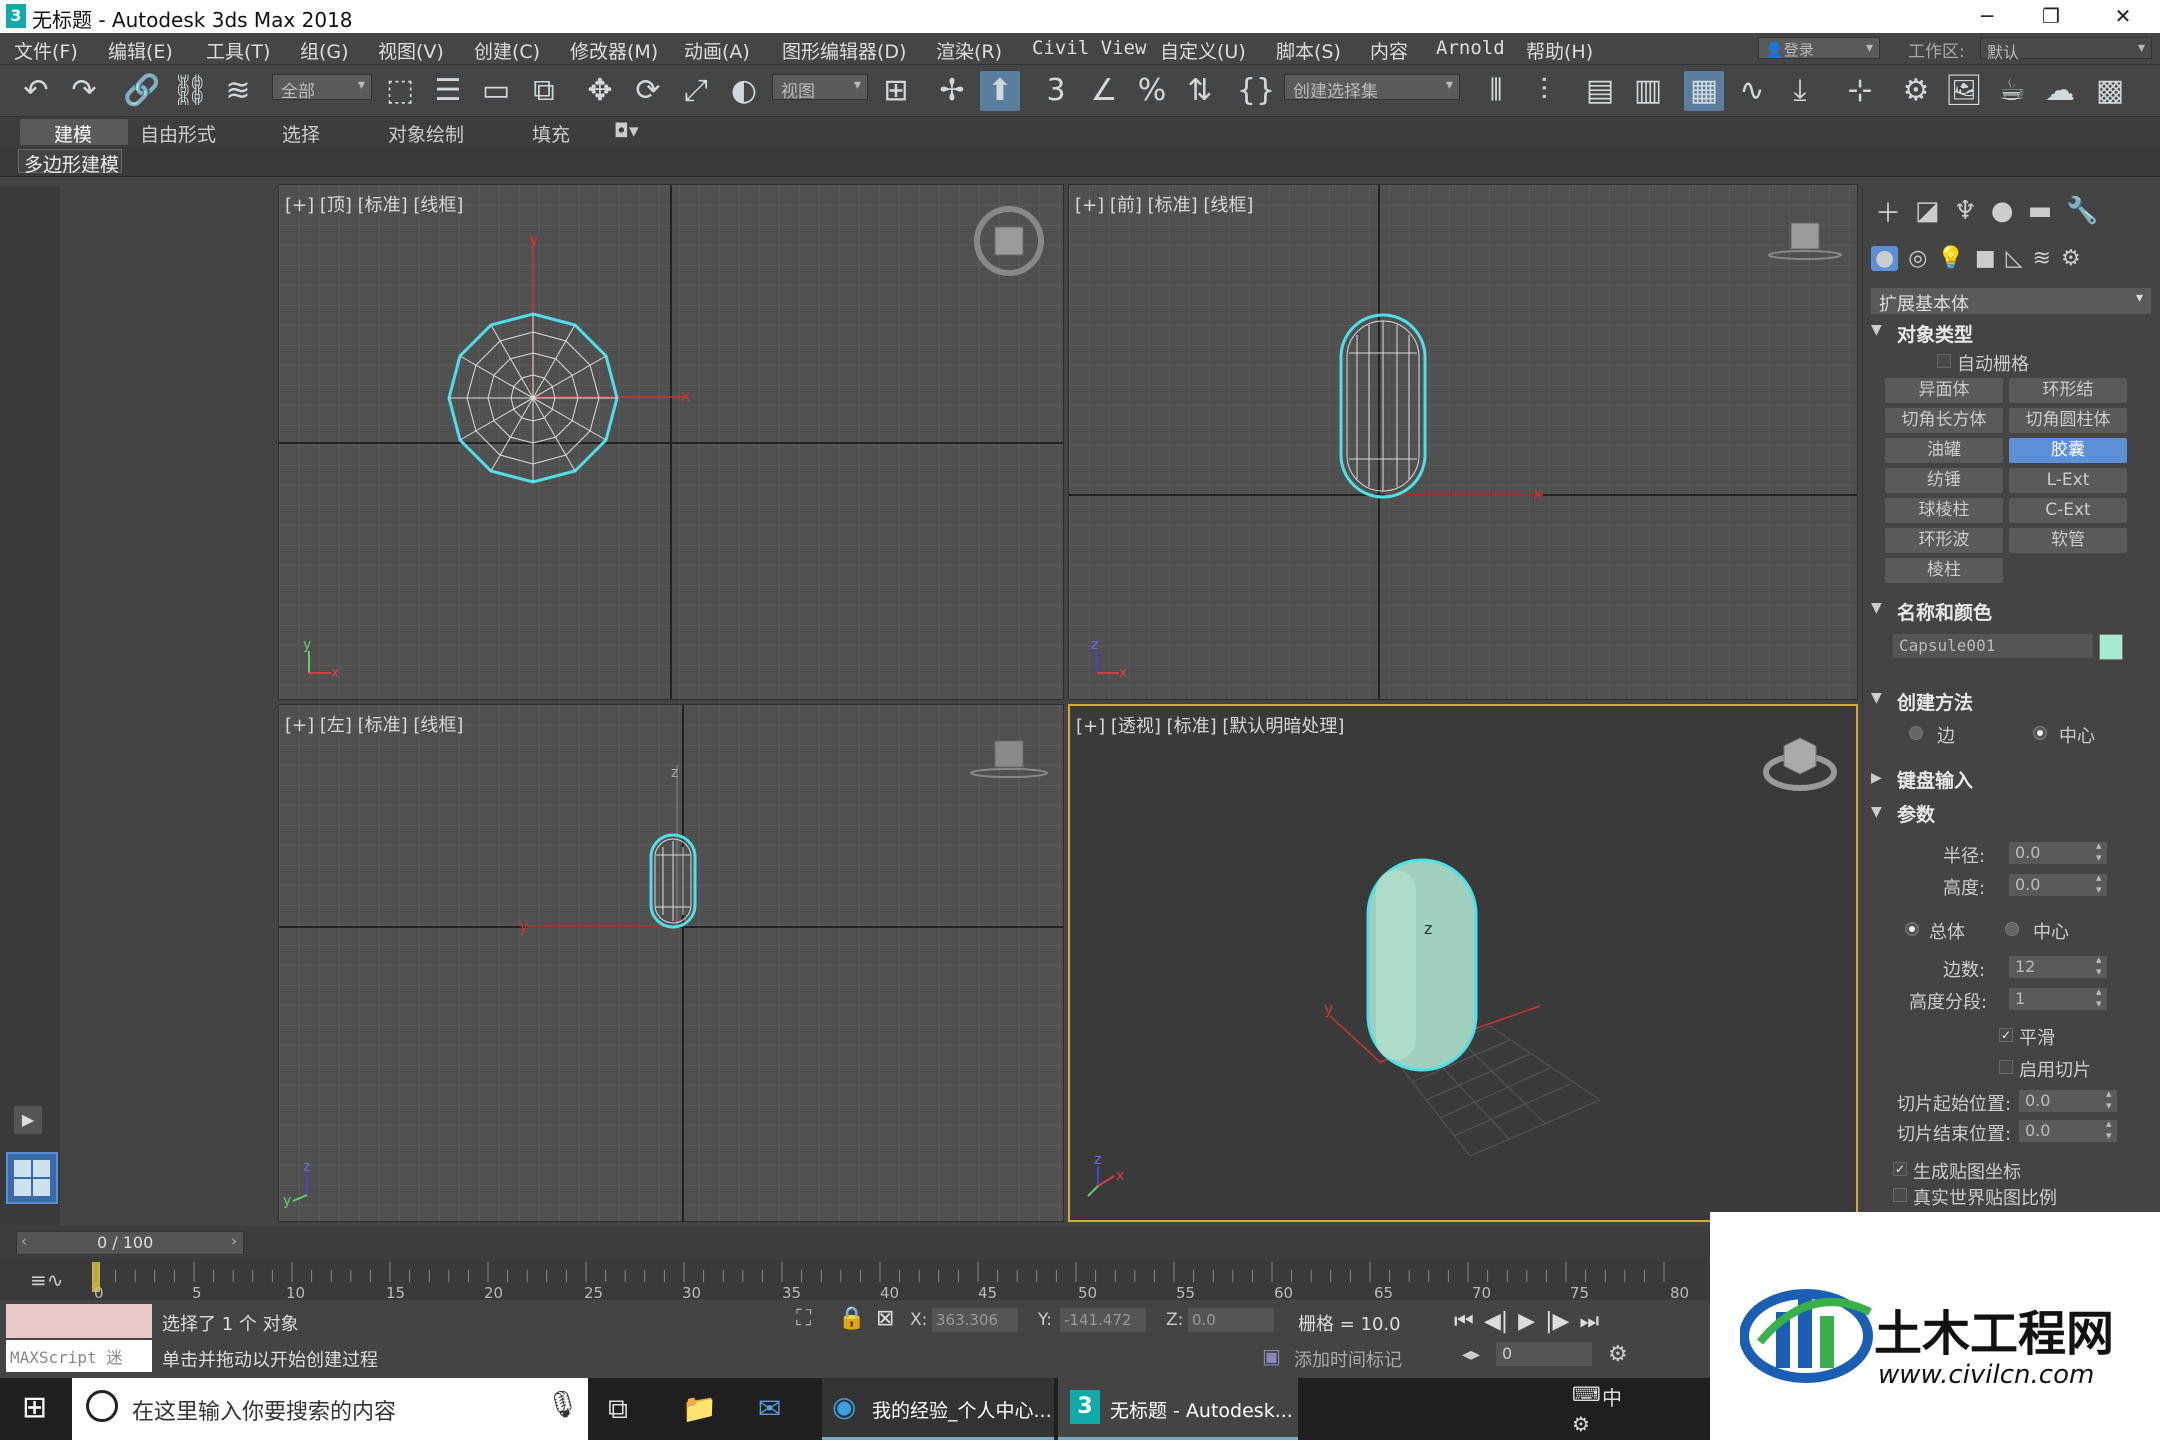 The width and height of the screenshot is (2160, 1440). I want to click on geometry-icon: ●, so click(1885, 258).